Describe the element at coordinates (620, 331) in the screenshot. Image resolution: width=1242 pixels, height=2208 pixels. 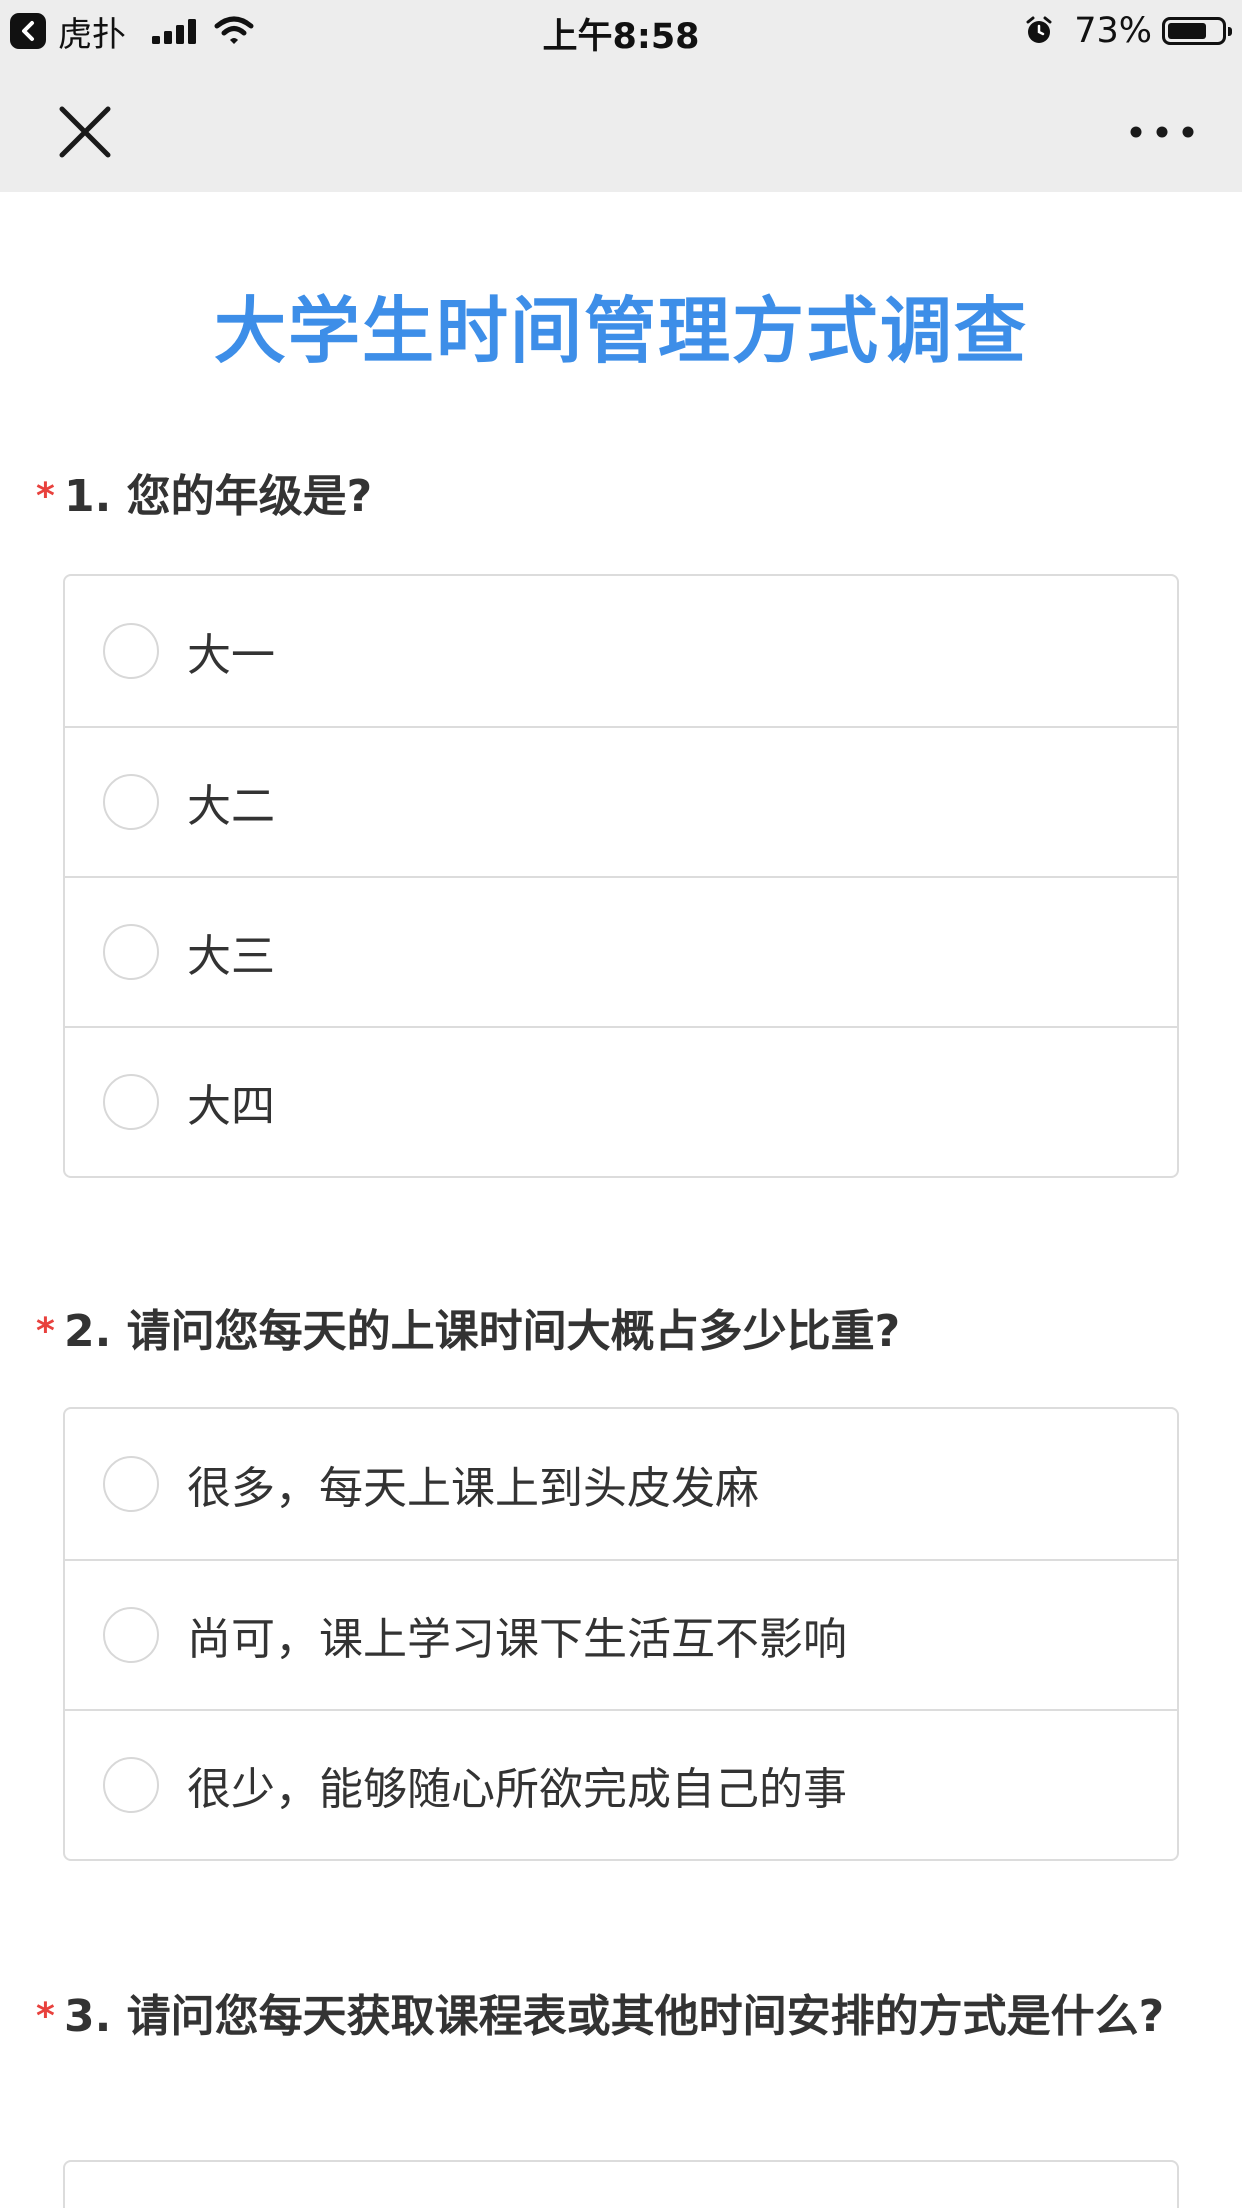
I see `survey-title: 大学生时间管理方式调查` at that location.